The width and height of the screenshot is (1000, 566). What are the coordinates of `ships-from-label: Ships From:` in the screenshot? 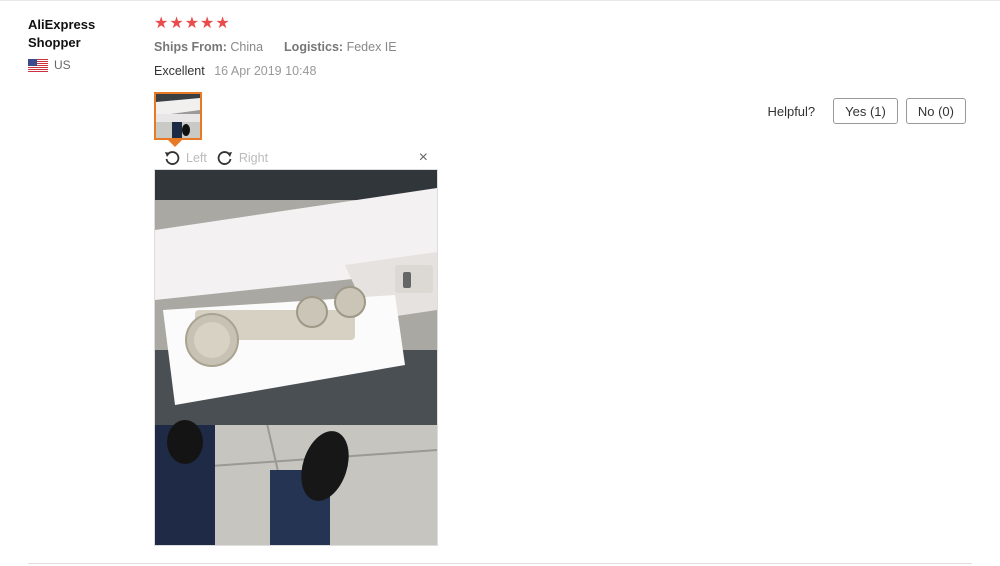 It's located at (190, 47).